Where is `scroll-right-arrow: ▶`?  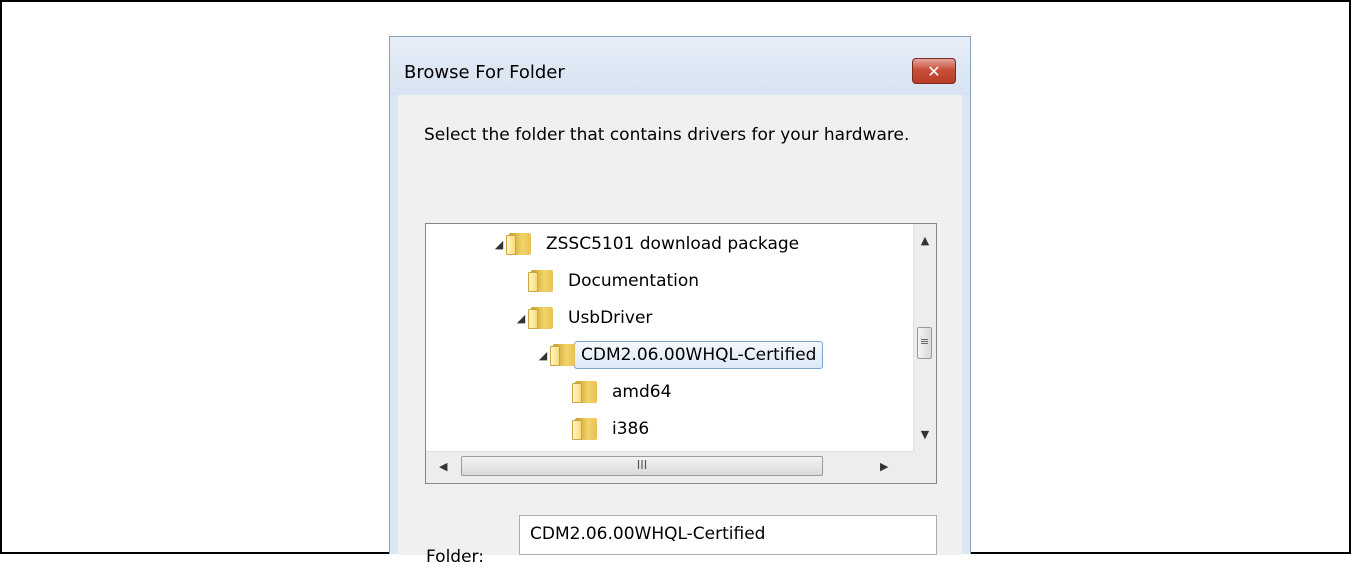 scroll-right-arrow: ▶ is located at coordinates (884, 466).